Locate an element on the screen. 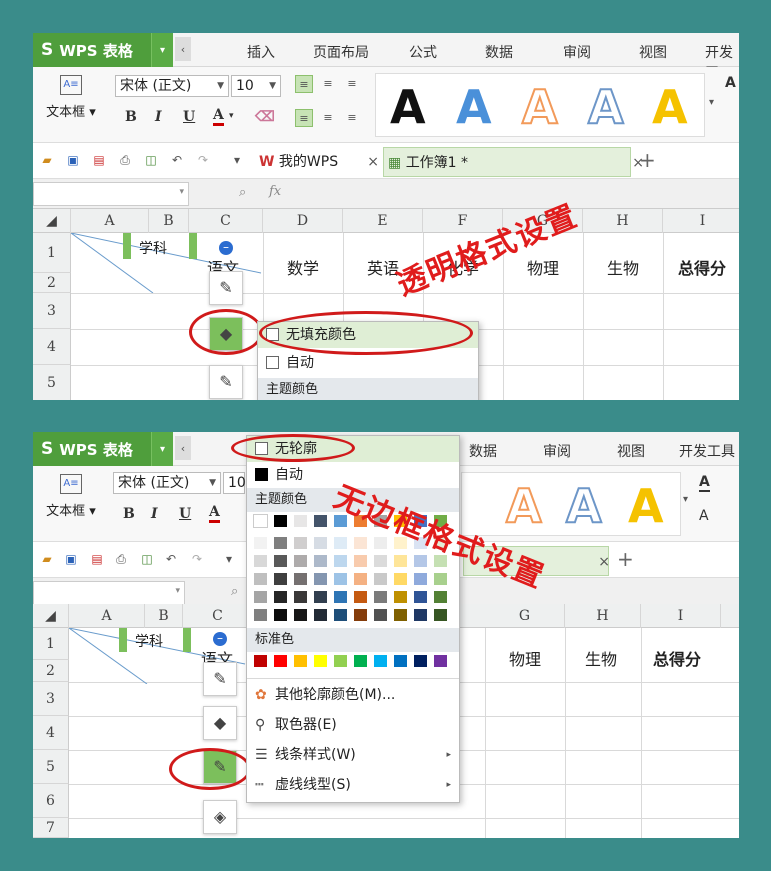 This screenshot has width=771, height=871. row-header-4: 4 is located at coordinates (52, 347).